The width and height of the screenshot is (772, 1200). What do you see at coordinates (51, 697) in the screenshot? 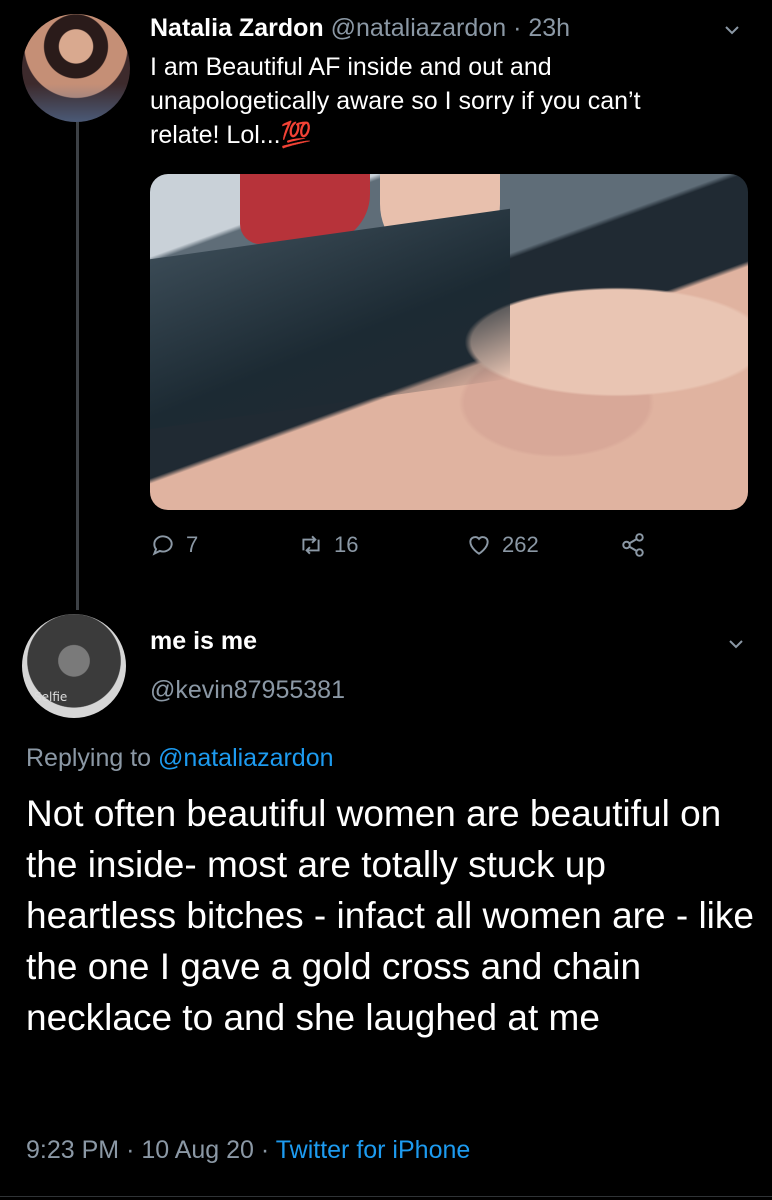
I see `avatar-caption: Selfie` at bounding box center [51, 697].